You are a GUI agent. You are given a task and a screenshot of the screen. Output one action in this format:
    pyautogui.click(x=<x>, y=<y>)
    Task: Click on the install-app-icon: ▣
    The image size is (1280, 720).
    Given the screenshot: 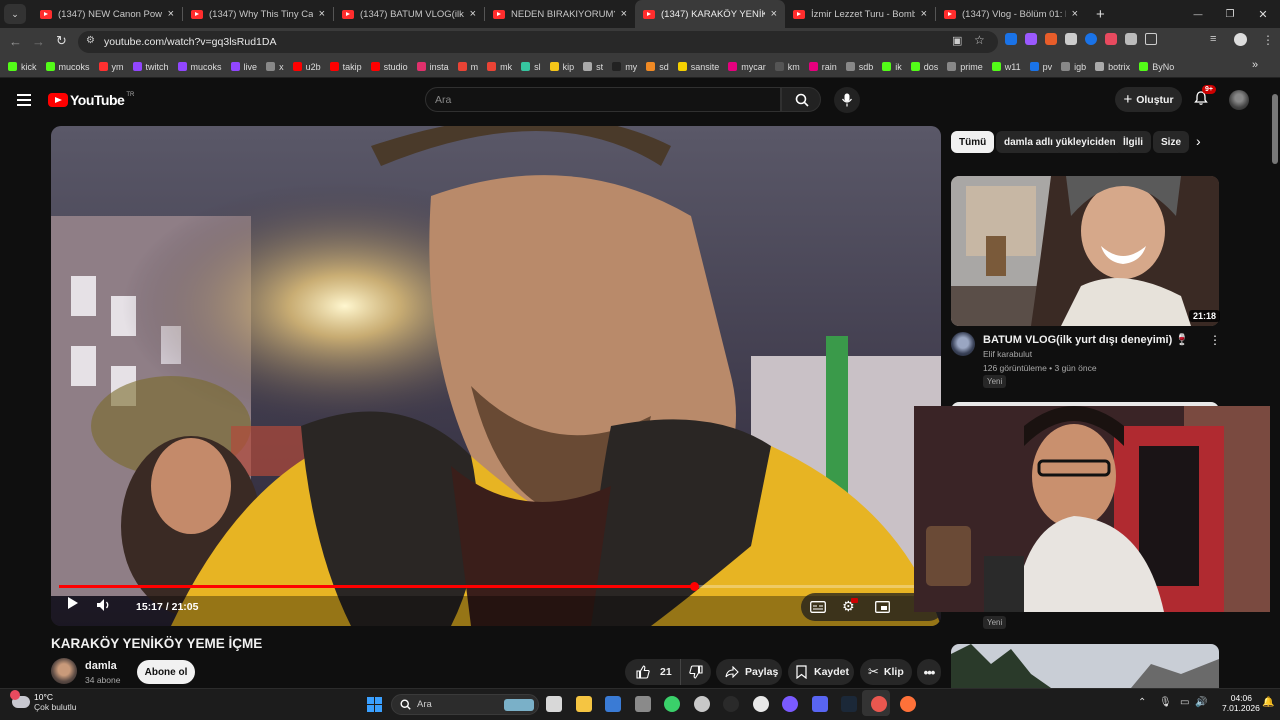 What is the action you would take?
    pyautogui.click(x=957, y=40)
    